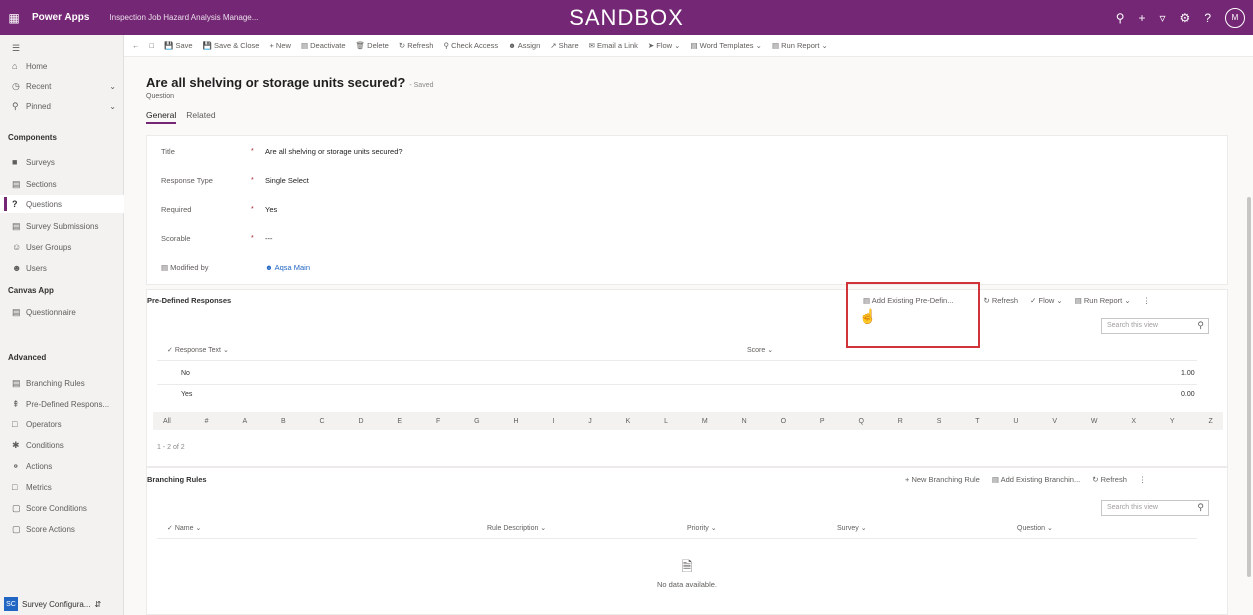  I want to click on avatar: M, so click(1235, 17).